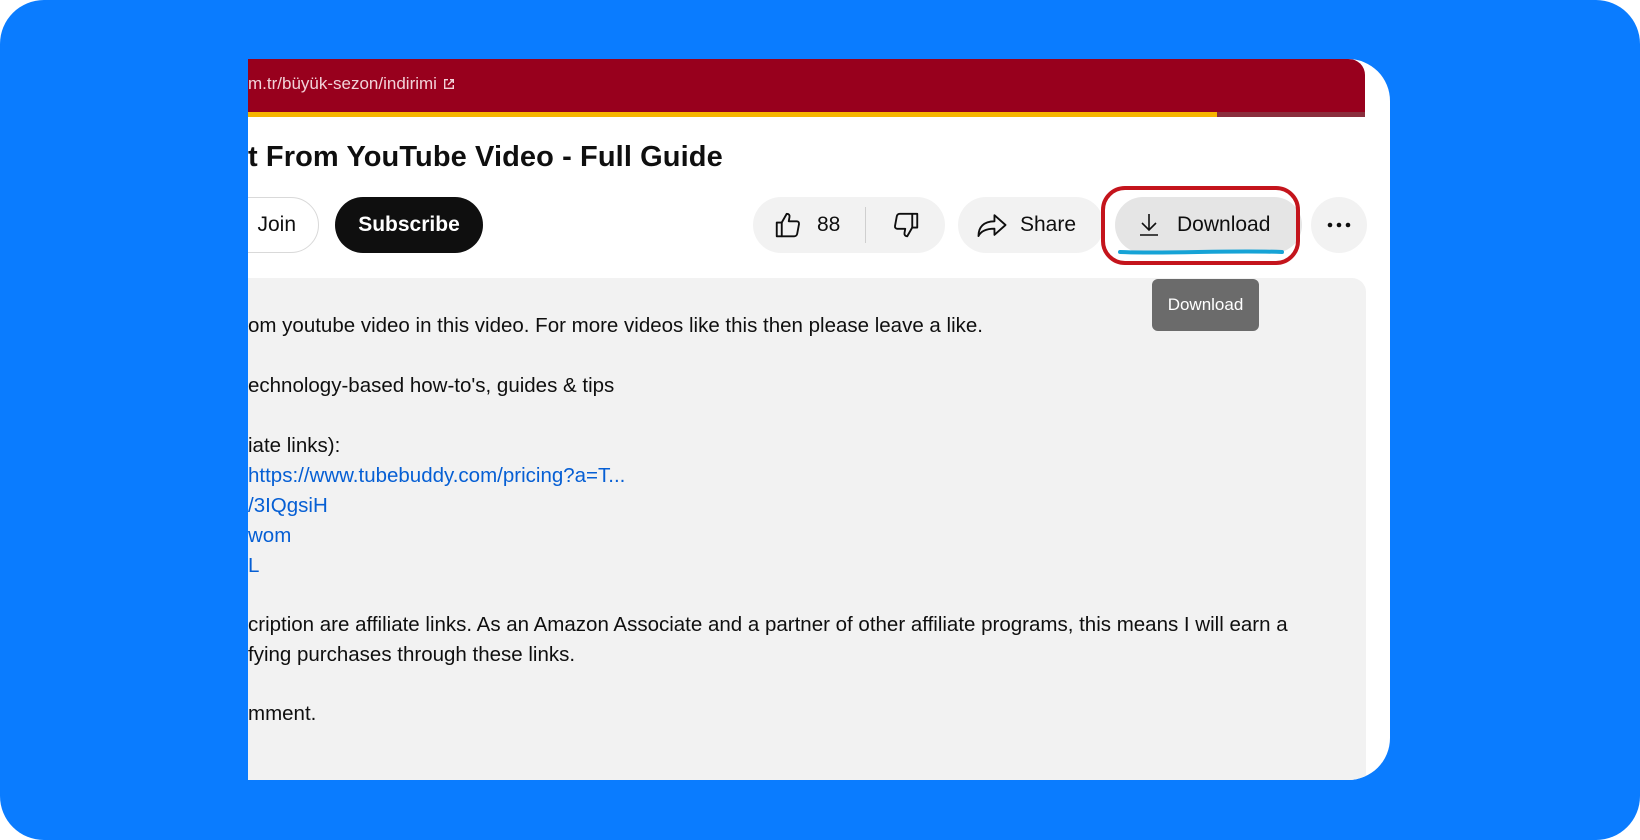 This screenshot has width=1640, height=840. Describe the element at coordinates (342, 84) in the screenshot. I see `banner-link-text: m.tr/büyük-sezon/indirimi` at that location.